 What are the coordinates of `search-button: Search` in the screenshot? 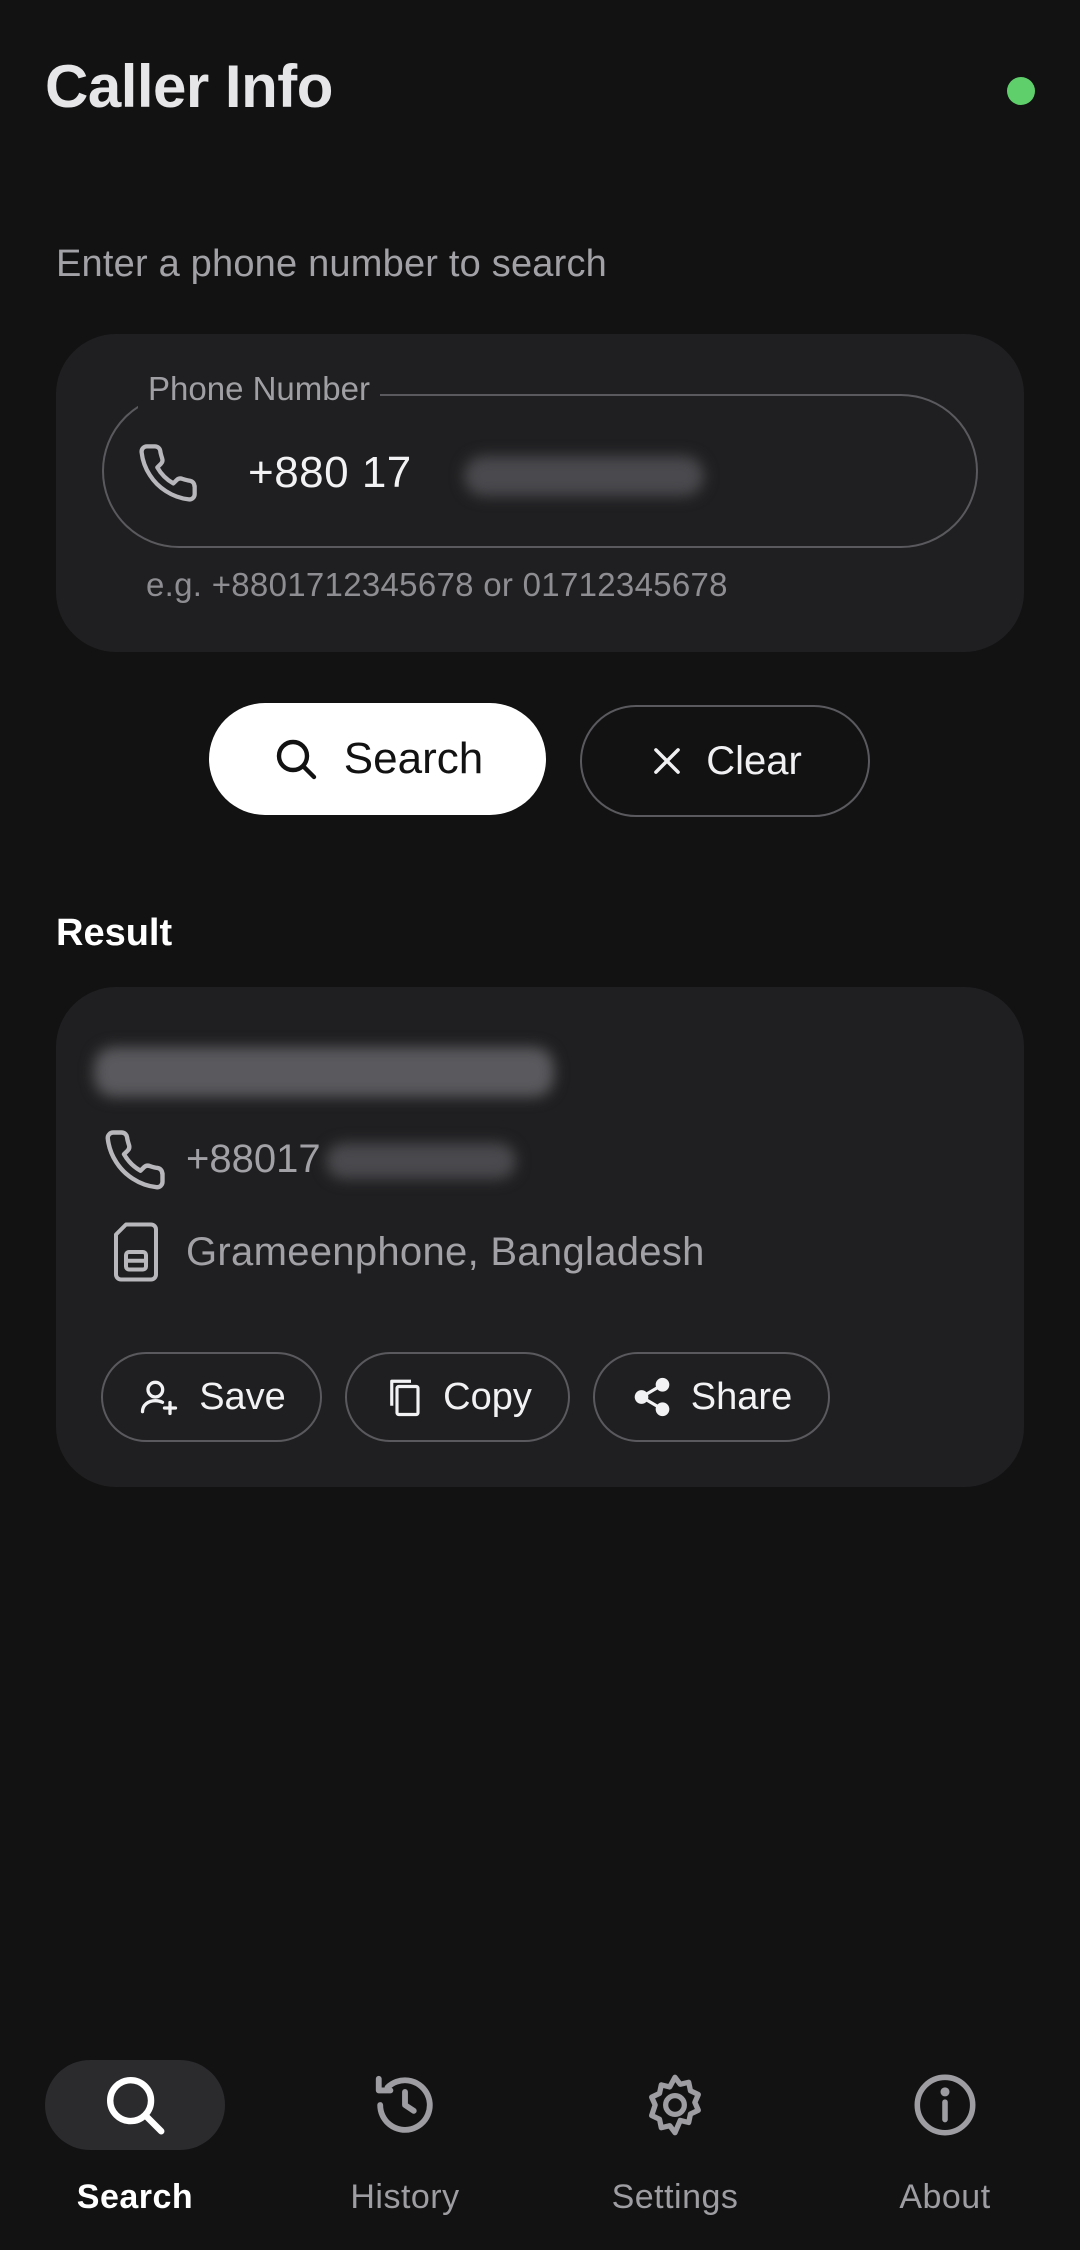 It's located at (377, 759).